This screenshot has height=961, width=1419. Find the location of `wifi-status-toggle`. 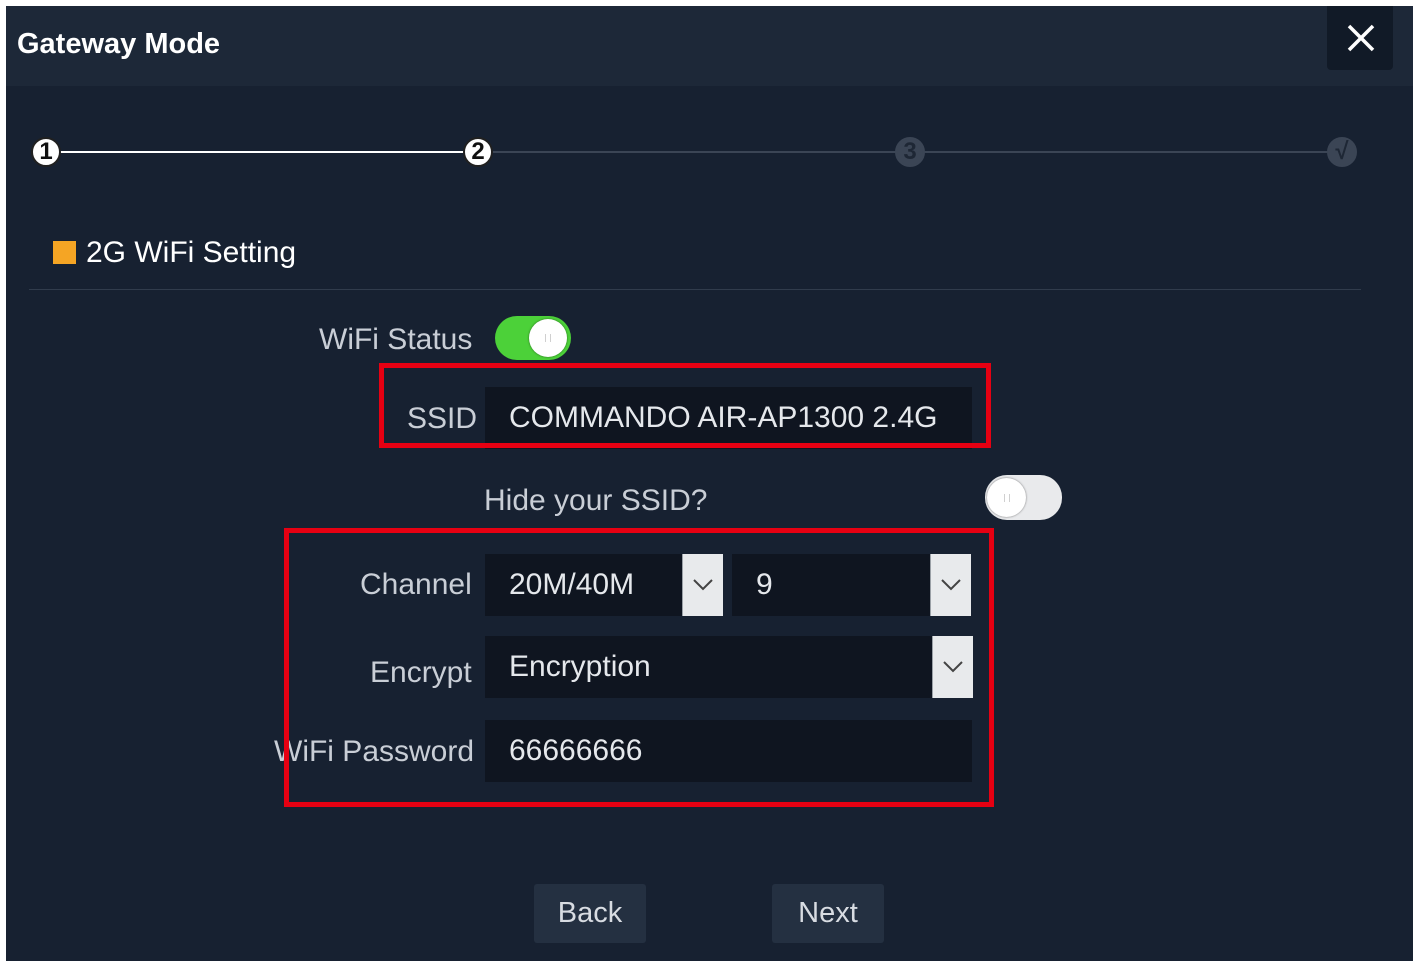

wifi-status-toggle is located at coordinates (533, 338).